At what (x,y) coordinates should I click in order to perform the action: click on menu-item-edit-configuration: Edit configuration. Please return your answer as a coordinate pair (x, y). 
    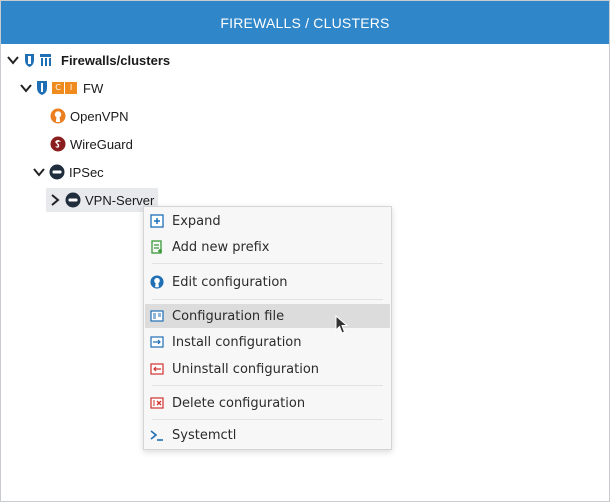
    Looking at the image, I should click on (267, 282).